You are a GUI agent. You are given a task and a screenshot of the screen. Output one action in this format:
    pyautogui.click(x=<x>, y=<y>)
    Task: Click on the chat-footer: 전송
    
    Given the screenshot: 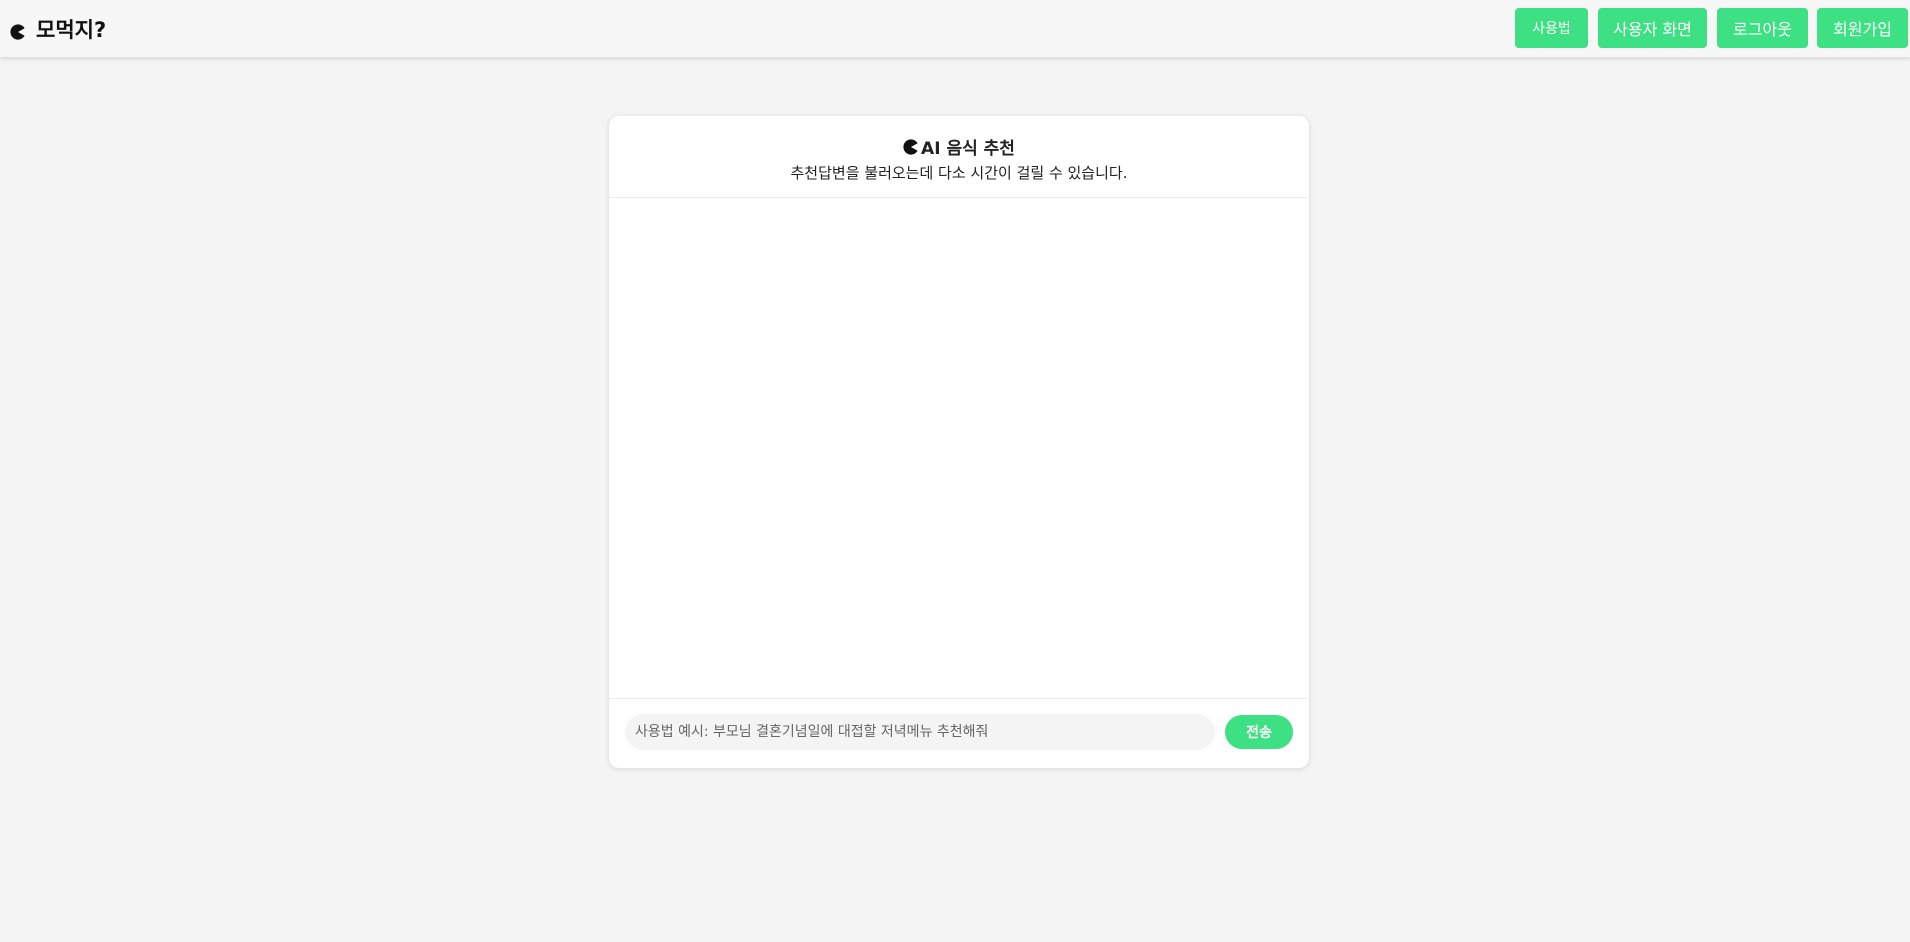 What is the action you would take?
    pyautogui.click(x=959, y=733)
    